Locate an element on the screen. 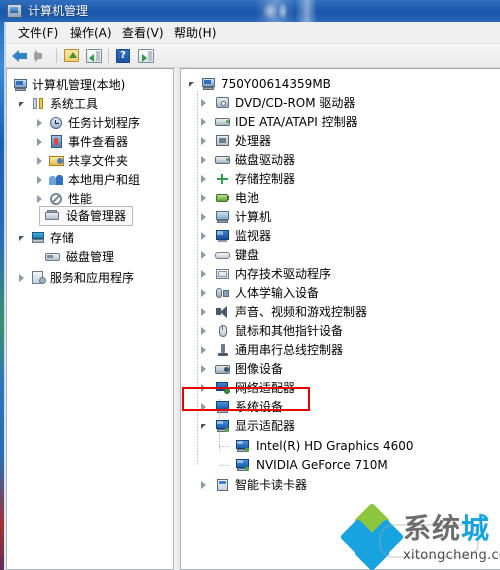 Image resolution: width=500 pixels, height=570 pixels. computer-icon is located at coordinates (222, 217).